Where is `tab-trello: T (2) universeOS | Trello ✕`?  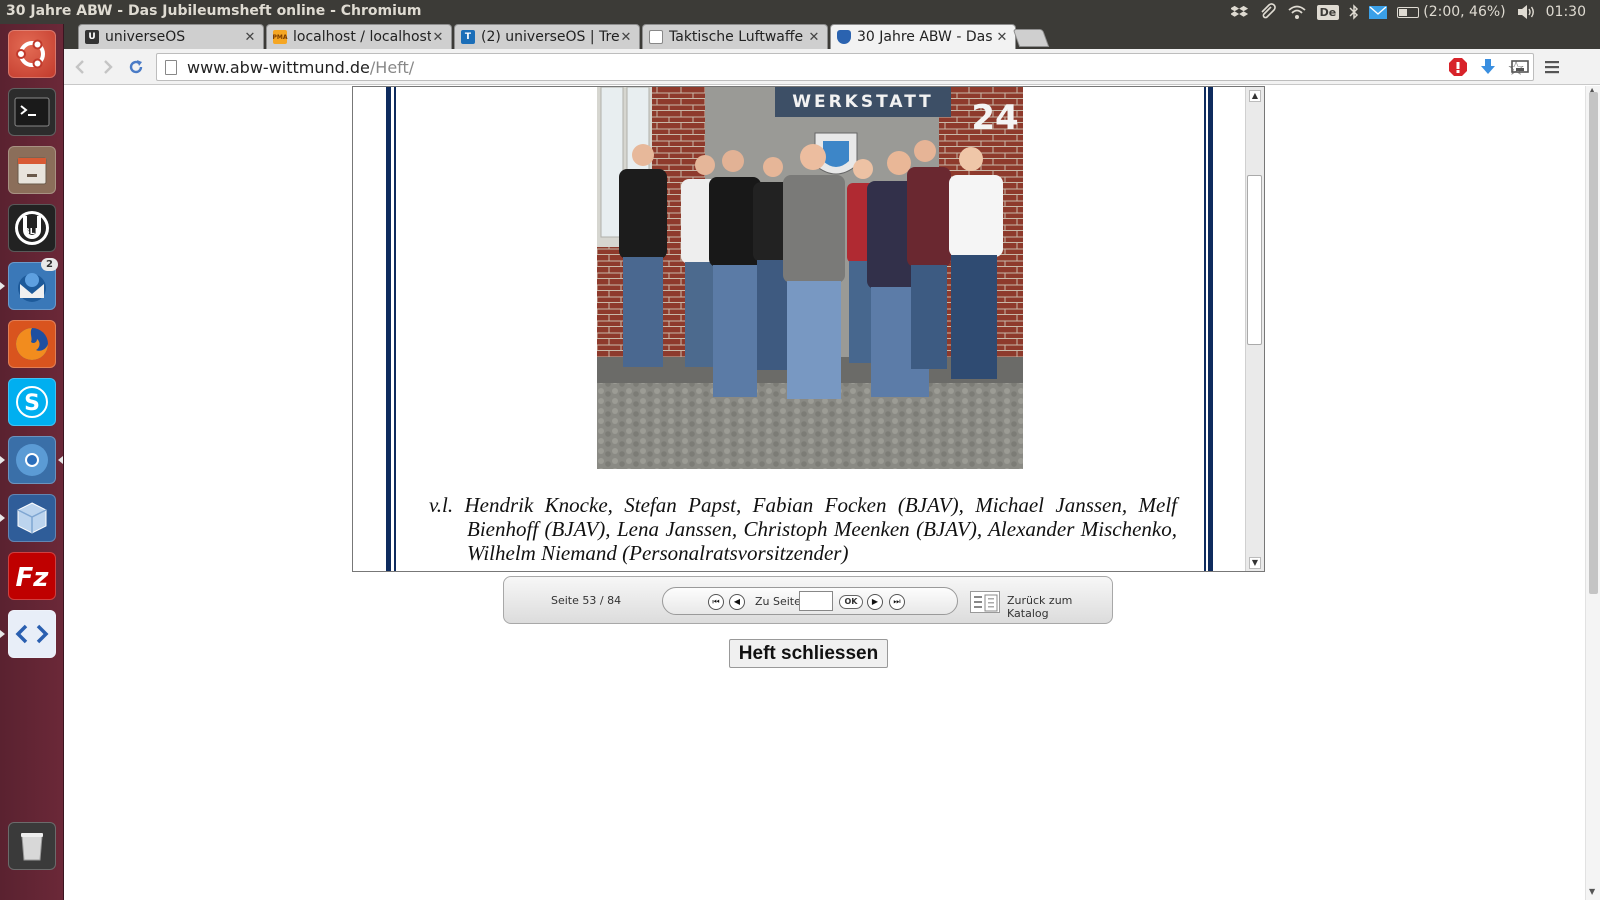 tab-trello: T (2) universeOS | Trello ✕ is located at coordinates (547, 36).